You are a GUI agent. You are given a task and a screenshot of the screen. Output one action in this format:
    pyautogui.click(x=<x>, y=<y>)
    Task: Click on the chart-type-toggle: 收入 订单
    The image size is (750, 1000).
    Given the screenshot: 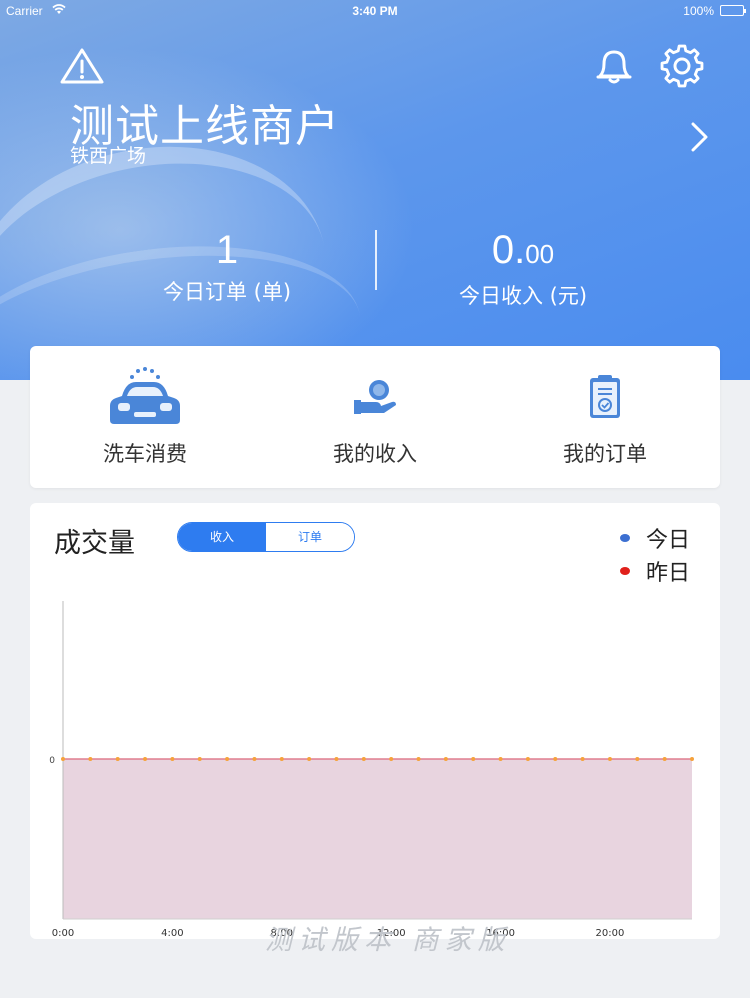 What is the action you would take?
    pyautogui.click(x=266, y=537)
    